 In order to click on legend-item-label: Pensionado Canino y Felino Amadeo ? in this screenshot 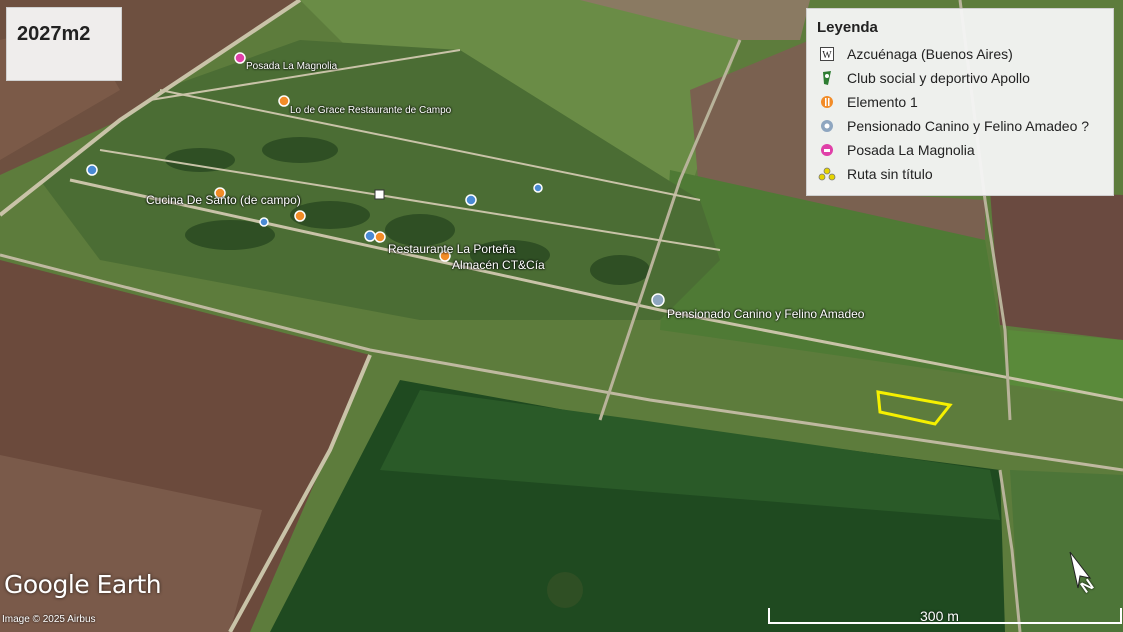, I will do `click(968, 126)`.